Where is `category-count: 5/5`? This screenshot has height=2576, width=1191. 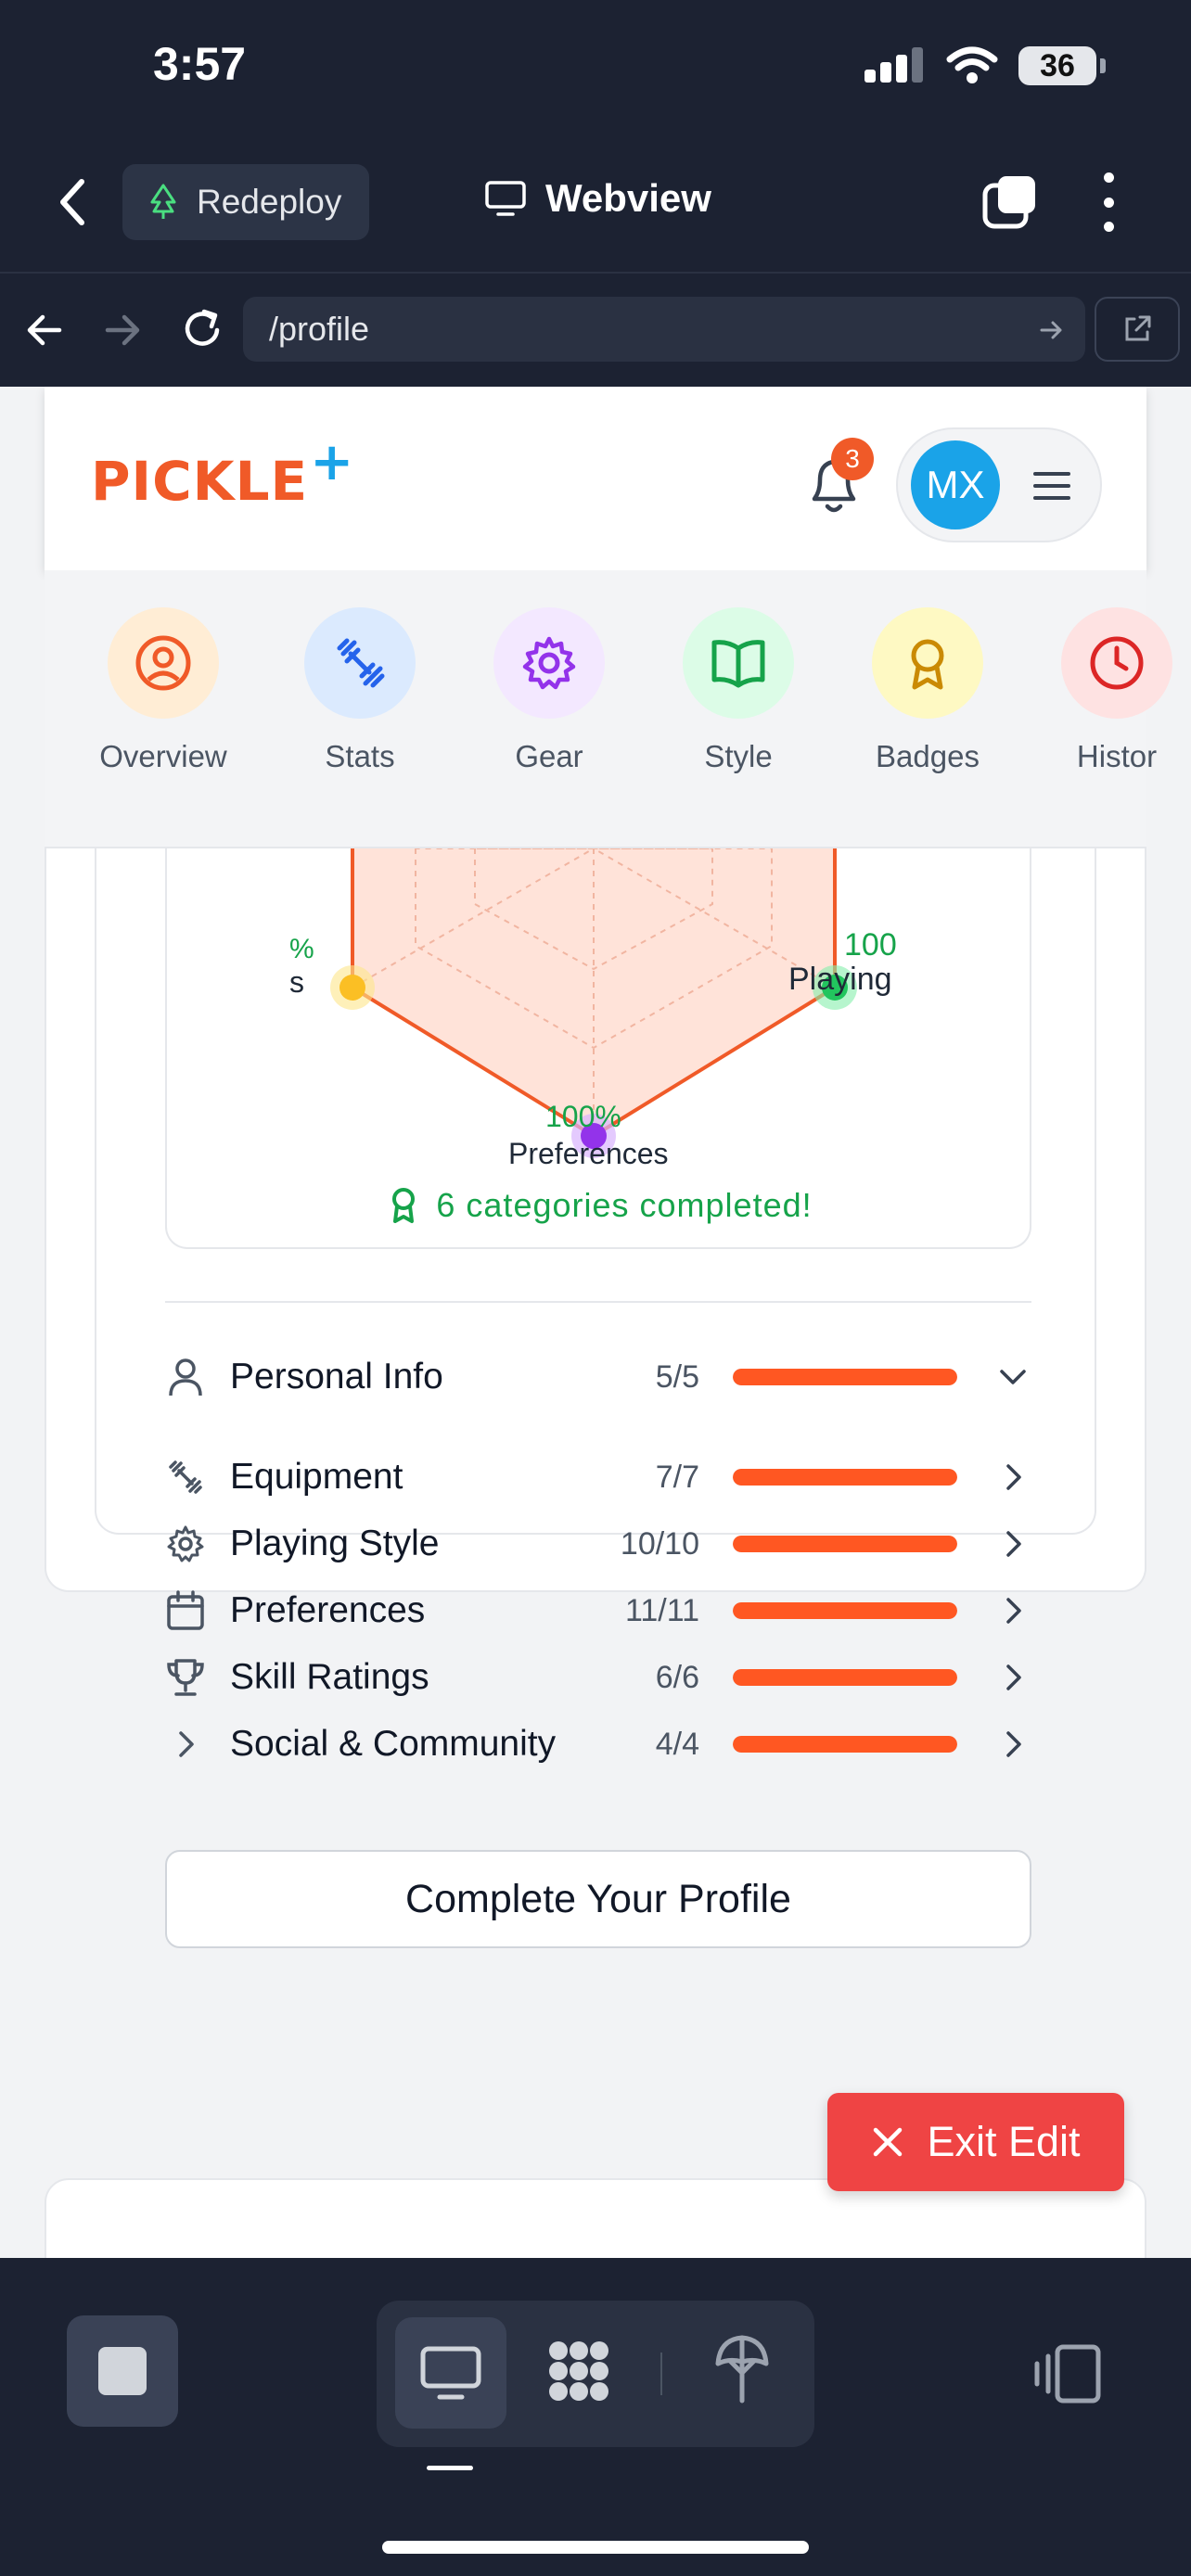 category-count: 5/5 is located at coordinates (677, 1377).